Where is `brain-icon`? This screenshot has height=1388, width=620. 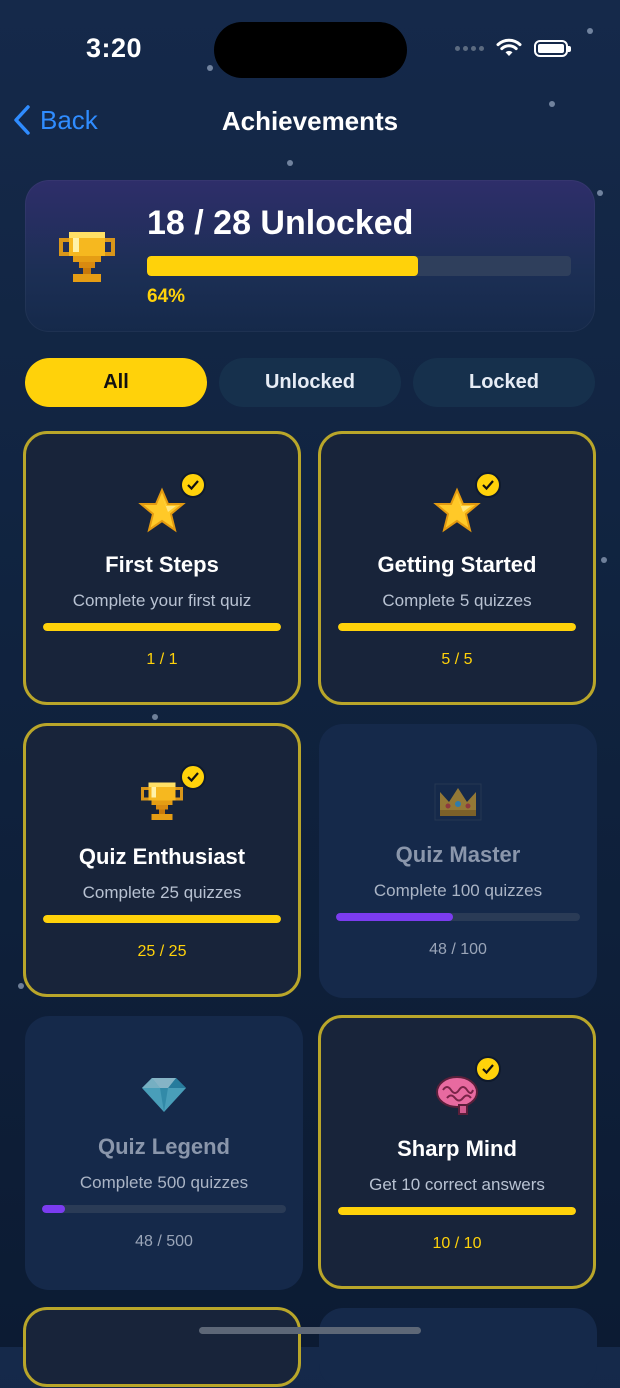 brain-icon is located at coordinates (457, 1095).